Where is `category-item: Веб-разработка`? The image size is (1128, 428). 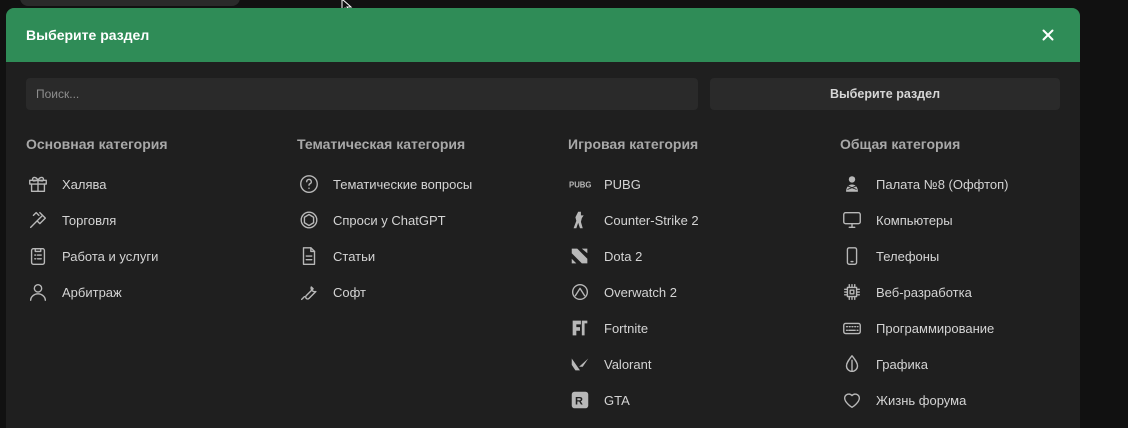
category-item: Веб-разработка is located at coordinates (906, 292).